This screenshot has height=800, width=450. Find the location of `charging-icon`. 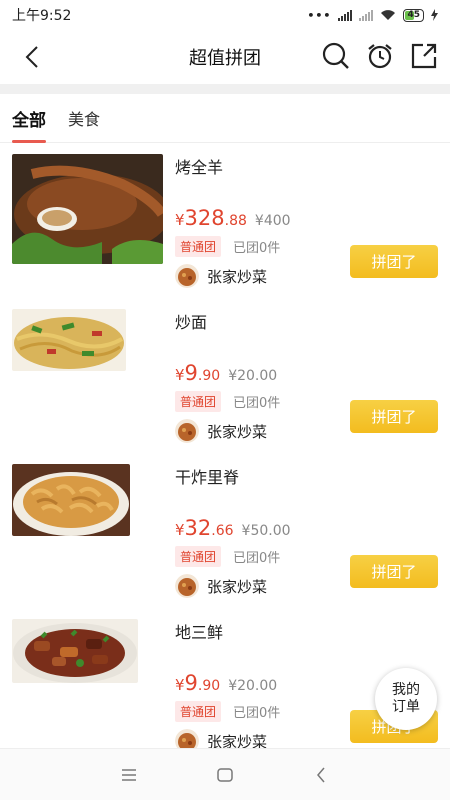

charging-icon is located at coordinates (434, 15).